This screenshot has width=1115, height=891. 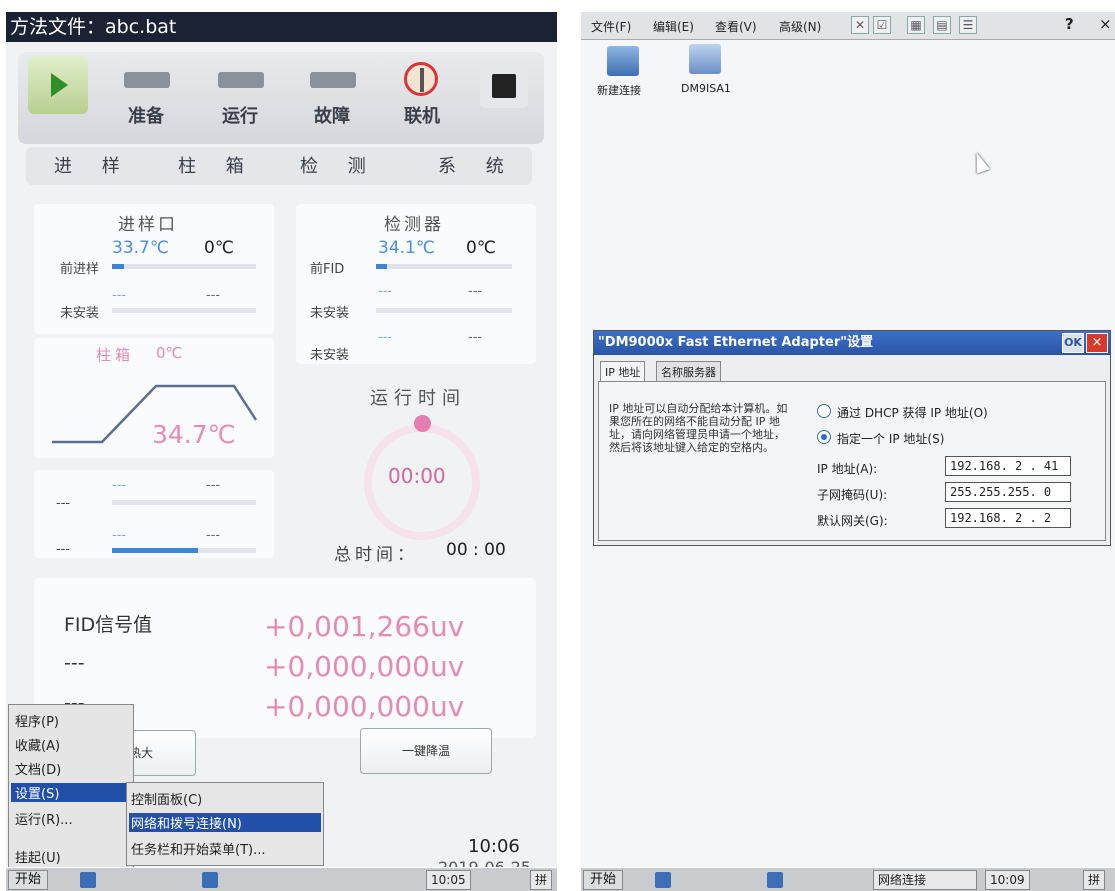 What do you see at coordinates (824, 437) in the screenshot?
I see `static-ip-radio` at bounding box center [824, 437].